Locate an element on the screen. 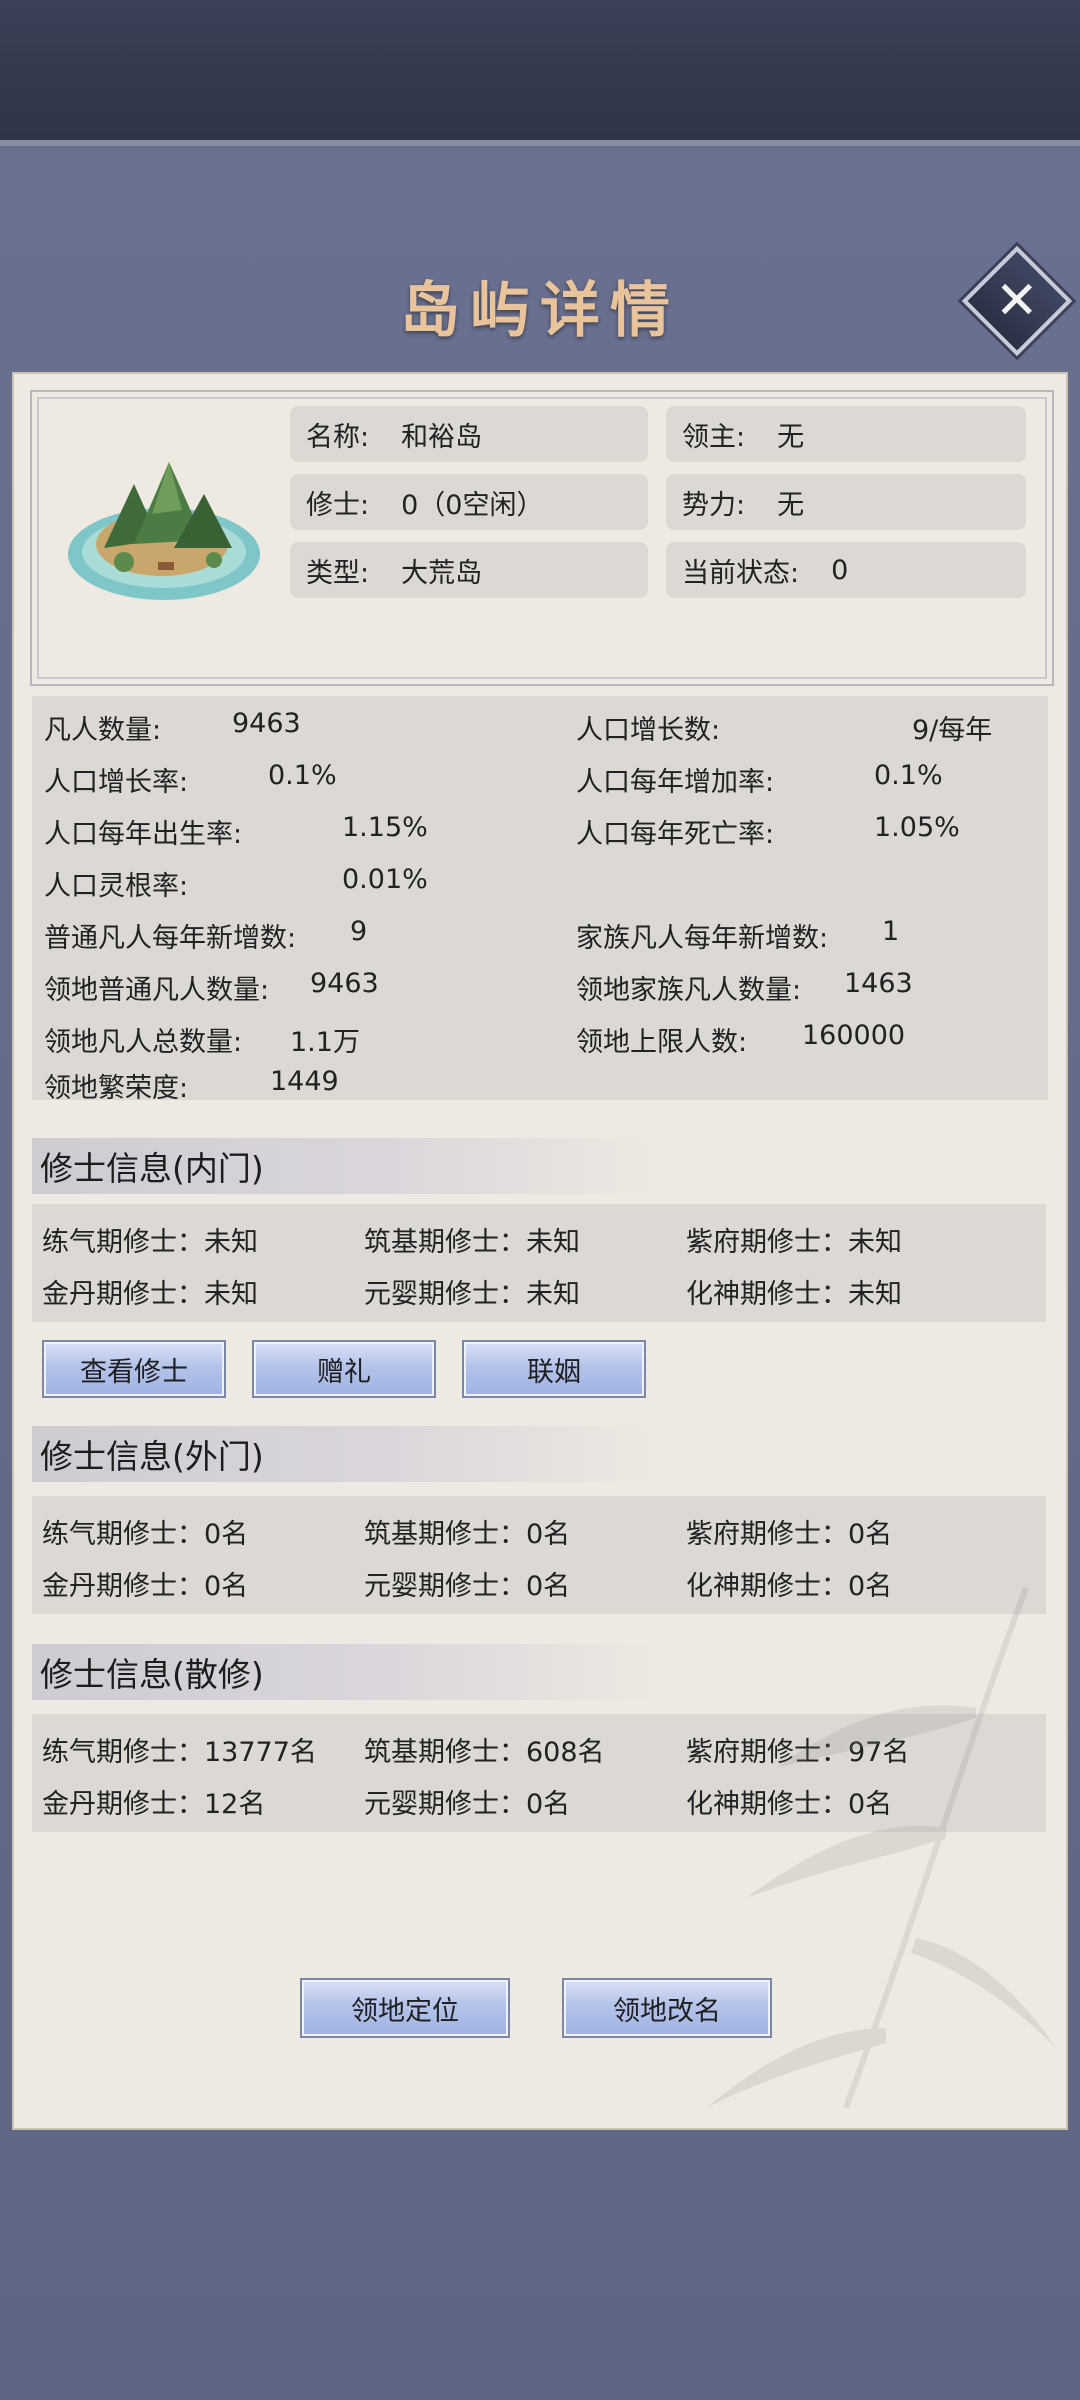 The width and height of the screenshot is (1080, 2400). rename-territory-button: 领地改名 is located at coordinates (667, 2008).